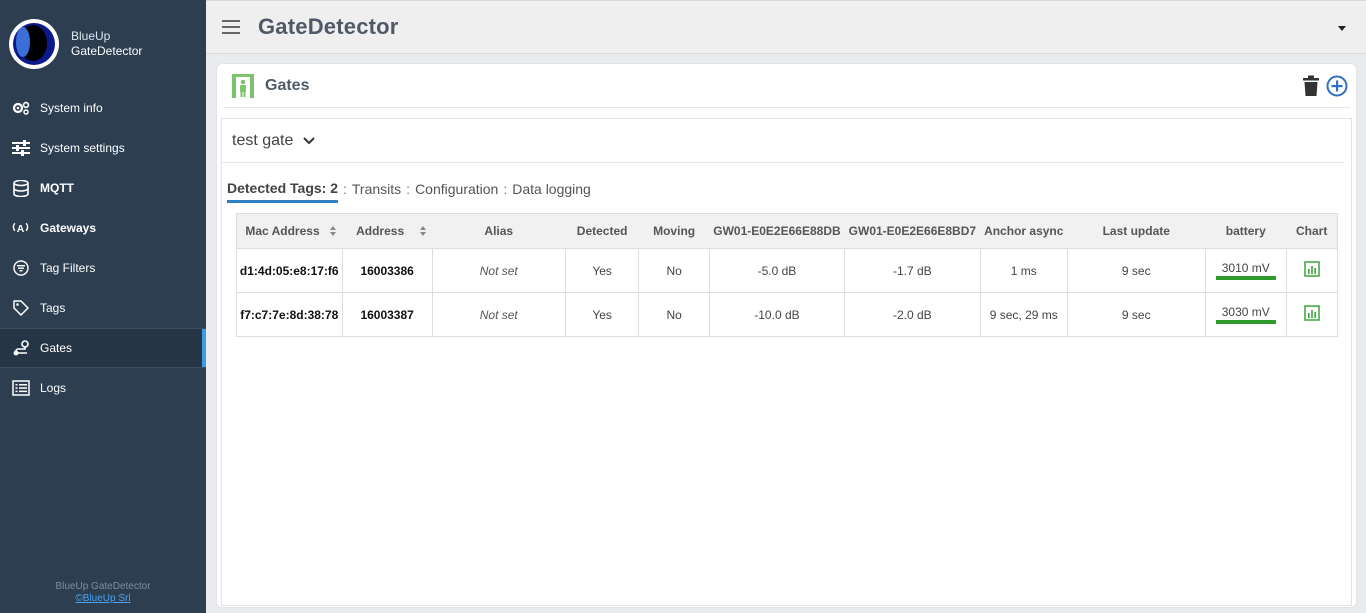 This screenshot has width=1366, height=613. I want to click on cell-mac-address: d1:4d:05:e8:17:f6, so click(289, 270).